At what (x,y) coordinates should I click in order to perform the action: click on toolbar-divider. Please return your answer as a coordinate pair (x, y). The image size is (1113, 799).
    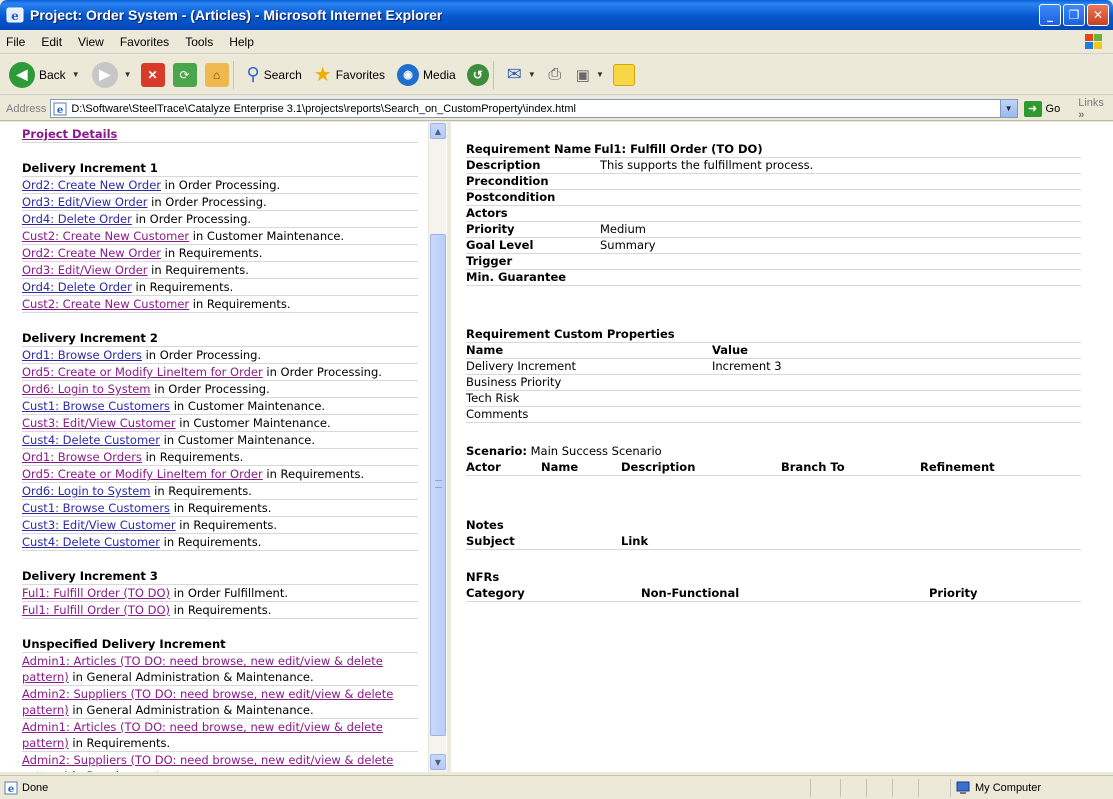
    Looking at the image, I should click on (493, 74).